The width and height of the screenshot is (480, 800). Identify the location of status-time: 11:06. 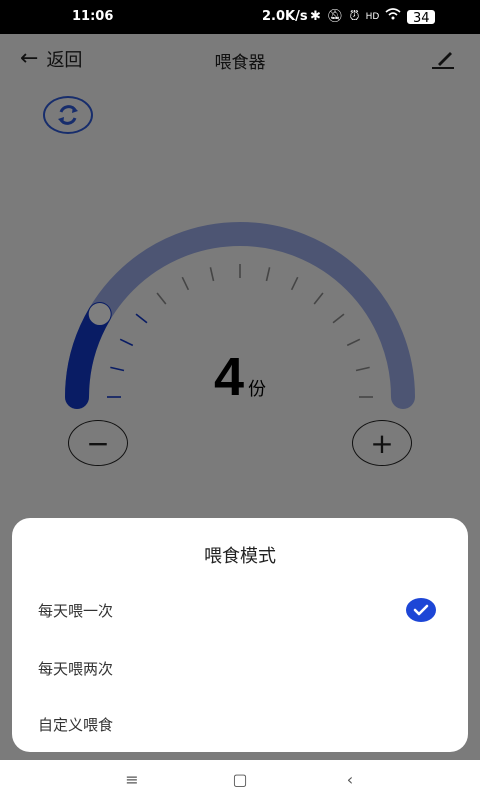
(93, 16).